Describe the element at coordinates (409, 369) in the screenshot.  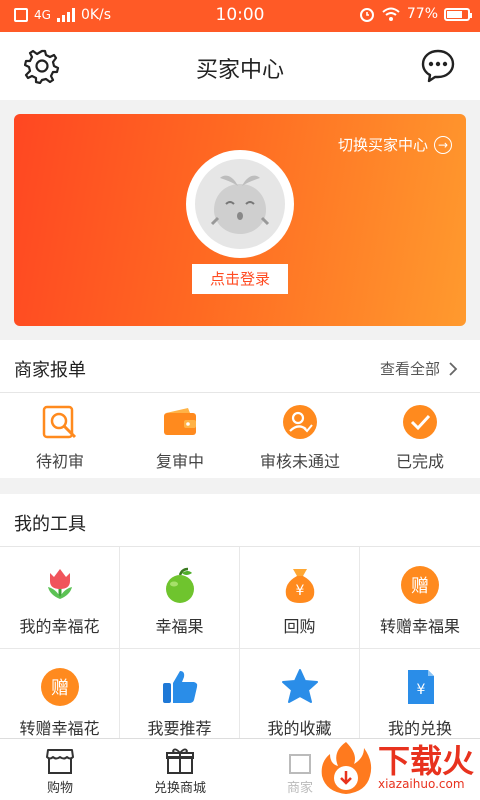
I see `view-all-label: 查看全部` at that location.